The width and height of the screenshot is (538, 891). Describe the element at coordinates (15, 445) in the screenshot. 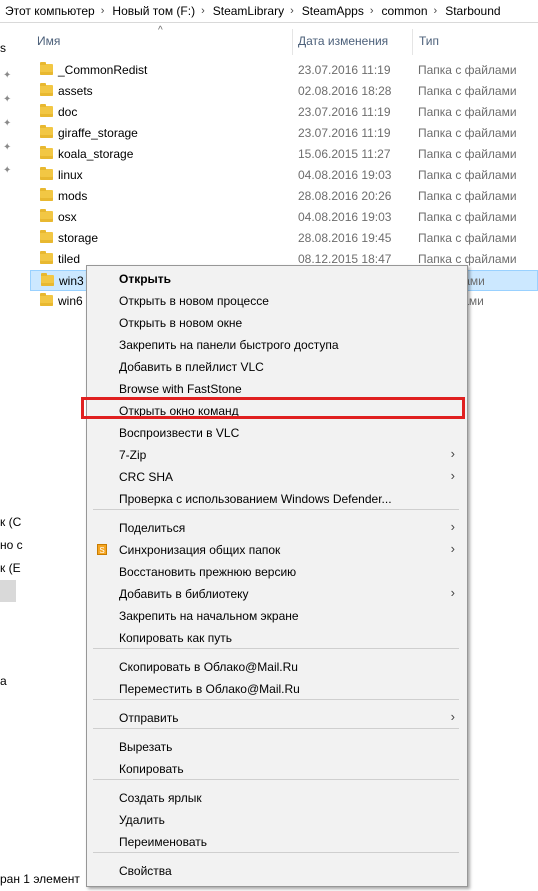

I see `navigation-pane: s ✦ ✦ ✦ ✦ ✦ к (C но c к (E а` at that location.